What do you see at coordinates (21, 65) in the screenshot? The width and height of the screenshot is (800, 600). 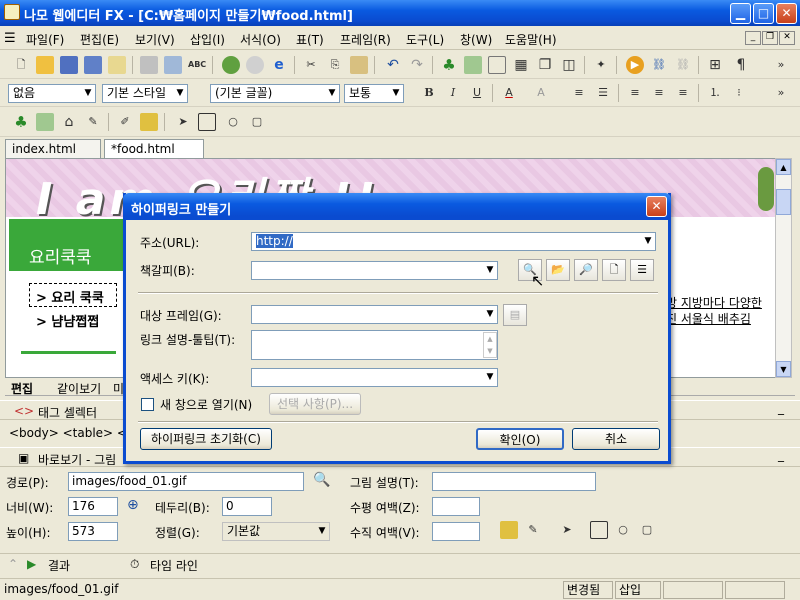 I see `new-icon: 🗋` at bounding box center [21, 65].